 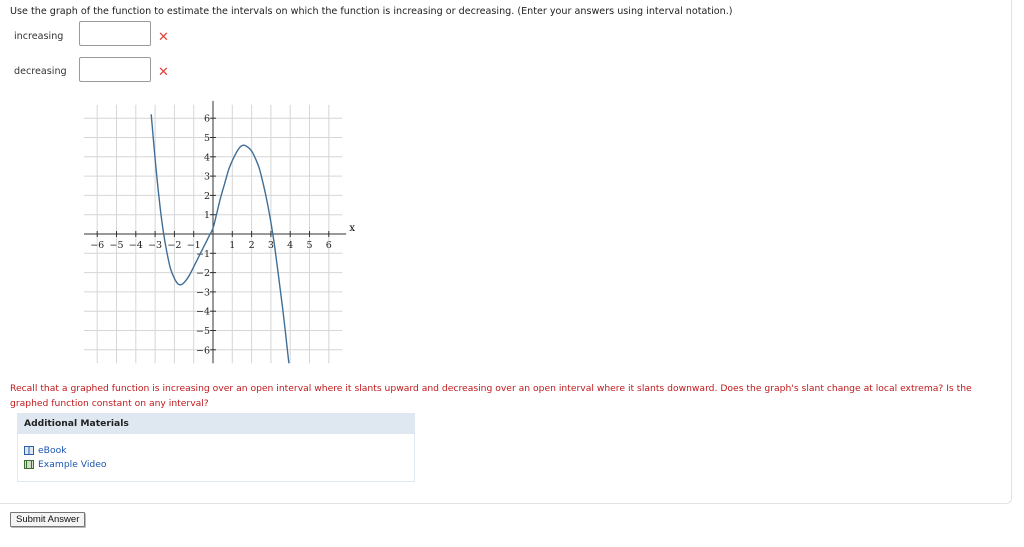 I want to click on x-tick-label: 2, so click(x=252, y=245).